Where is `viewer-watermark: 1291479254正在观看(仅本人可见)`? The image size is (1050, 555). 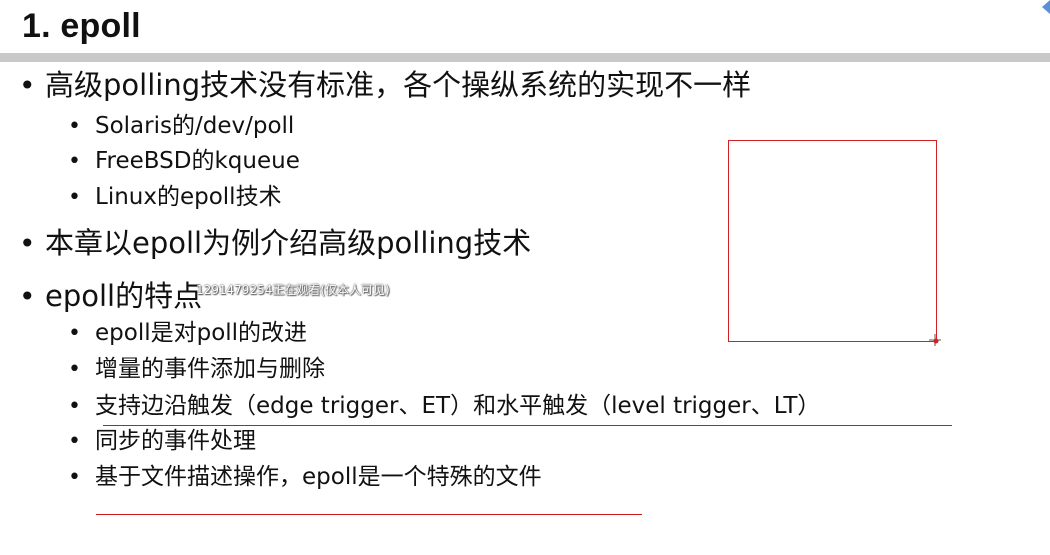 viewer-watermark: 1291479254正在观看(仅本人可见) is located at coordinates (293, 290).